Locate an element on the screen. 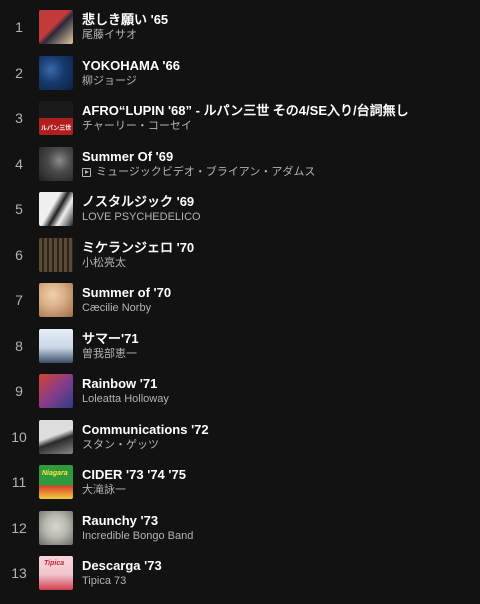  track-title: YOKOHAMA '66 is located at coordinates (131, 65).